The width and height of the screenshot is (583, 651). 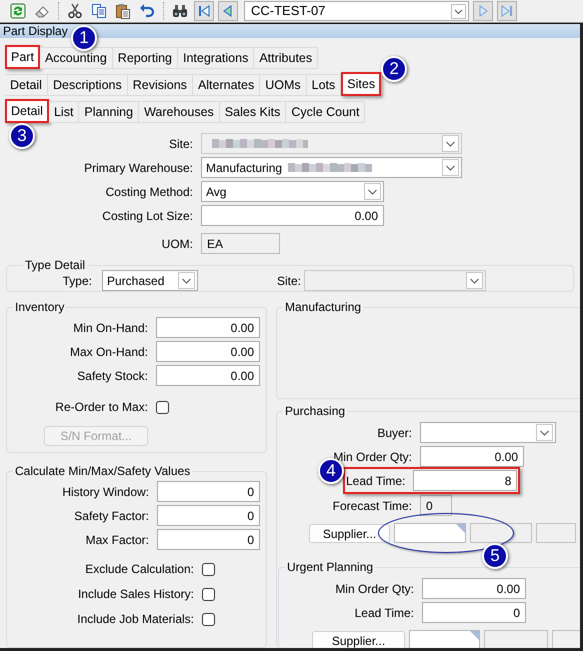 What do you see at coordinates (394, 433) in the screenshot?
I see `field-label: Buyer:` at bounding box center [394, 433].